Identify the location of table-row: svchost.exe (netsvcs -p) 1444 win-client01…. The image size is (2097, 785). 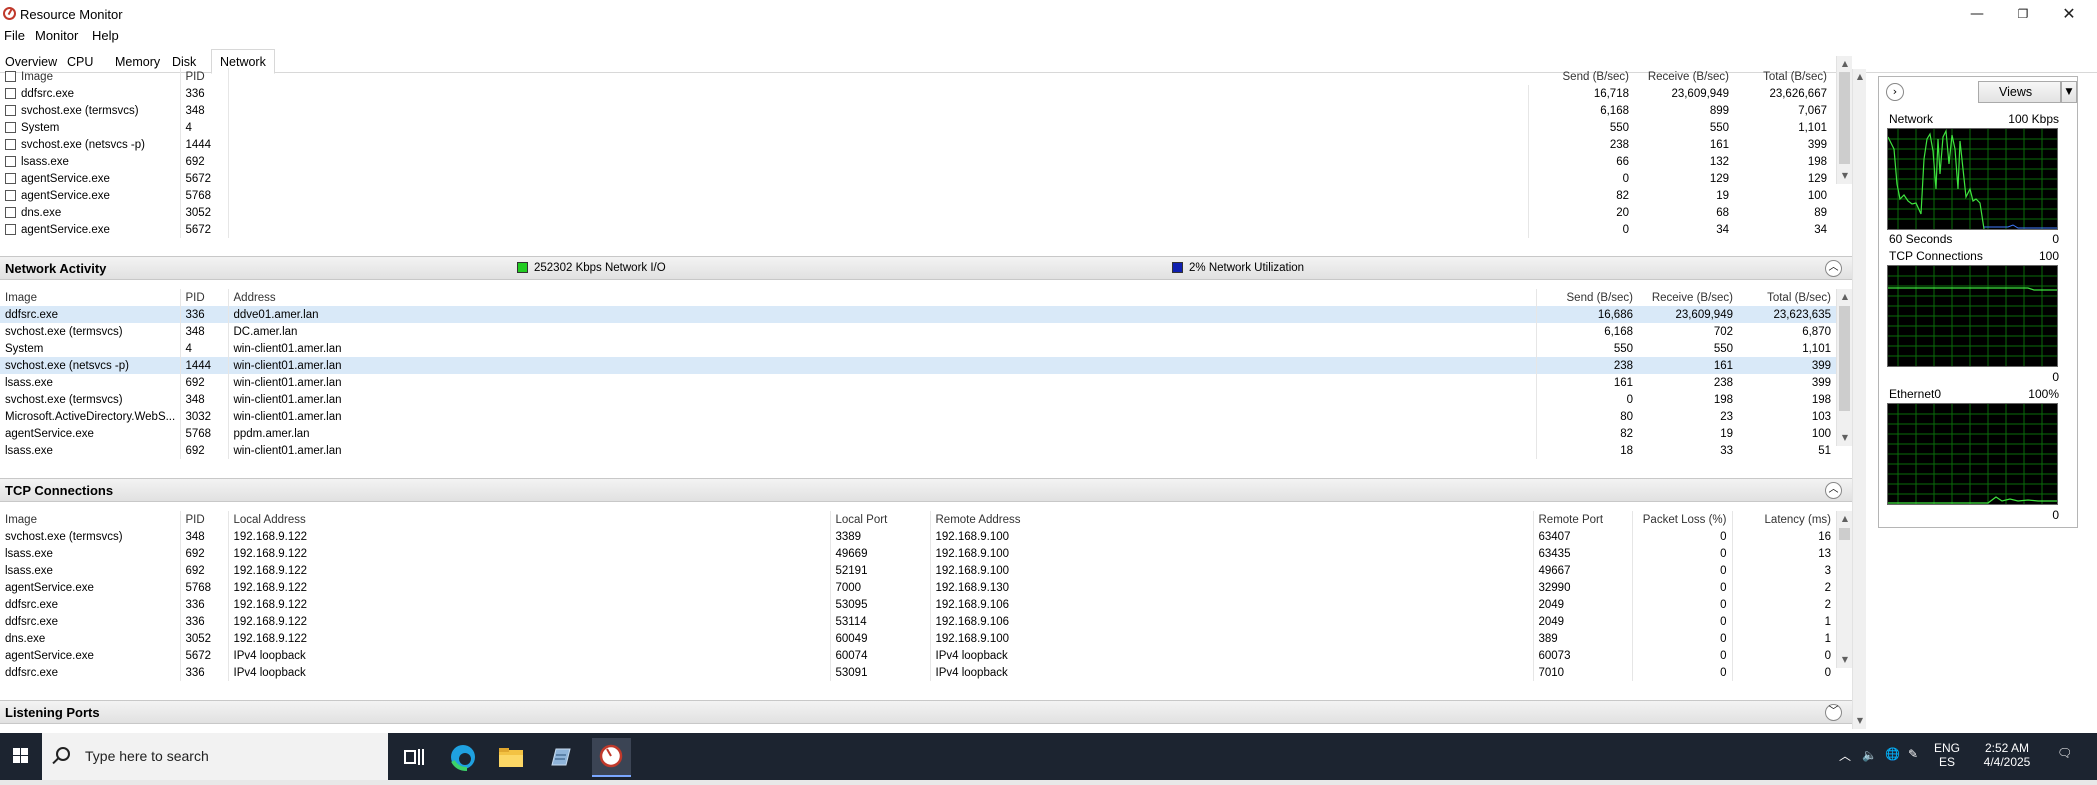
(918, 365).